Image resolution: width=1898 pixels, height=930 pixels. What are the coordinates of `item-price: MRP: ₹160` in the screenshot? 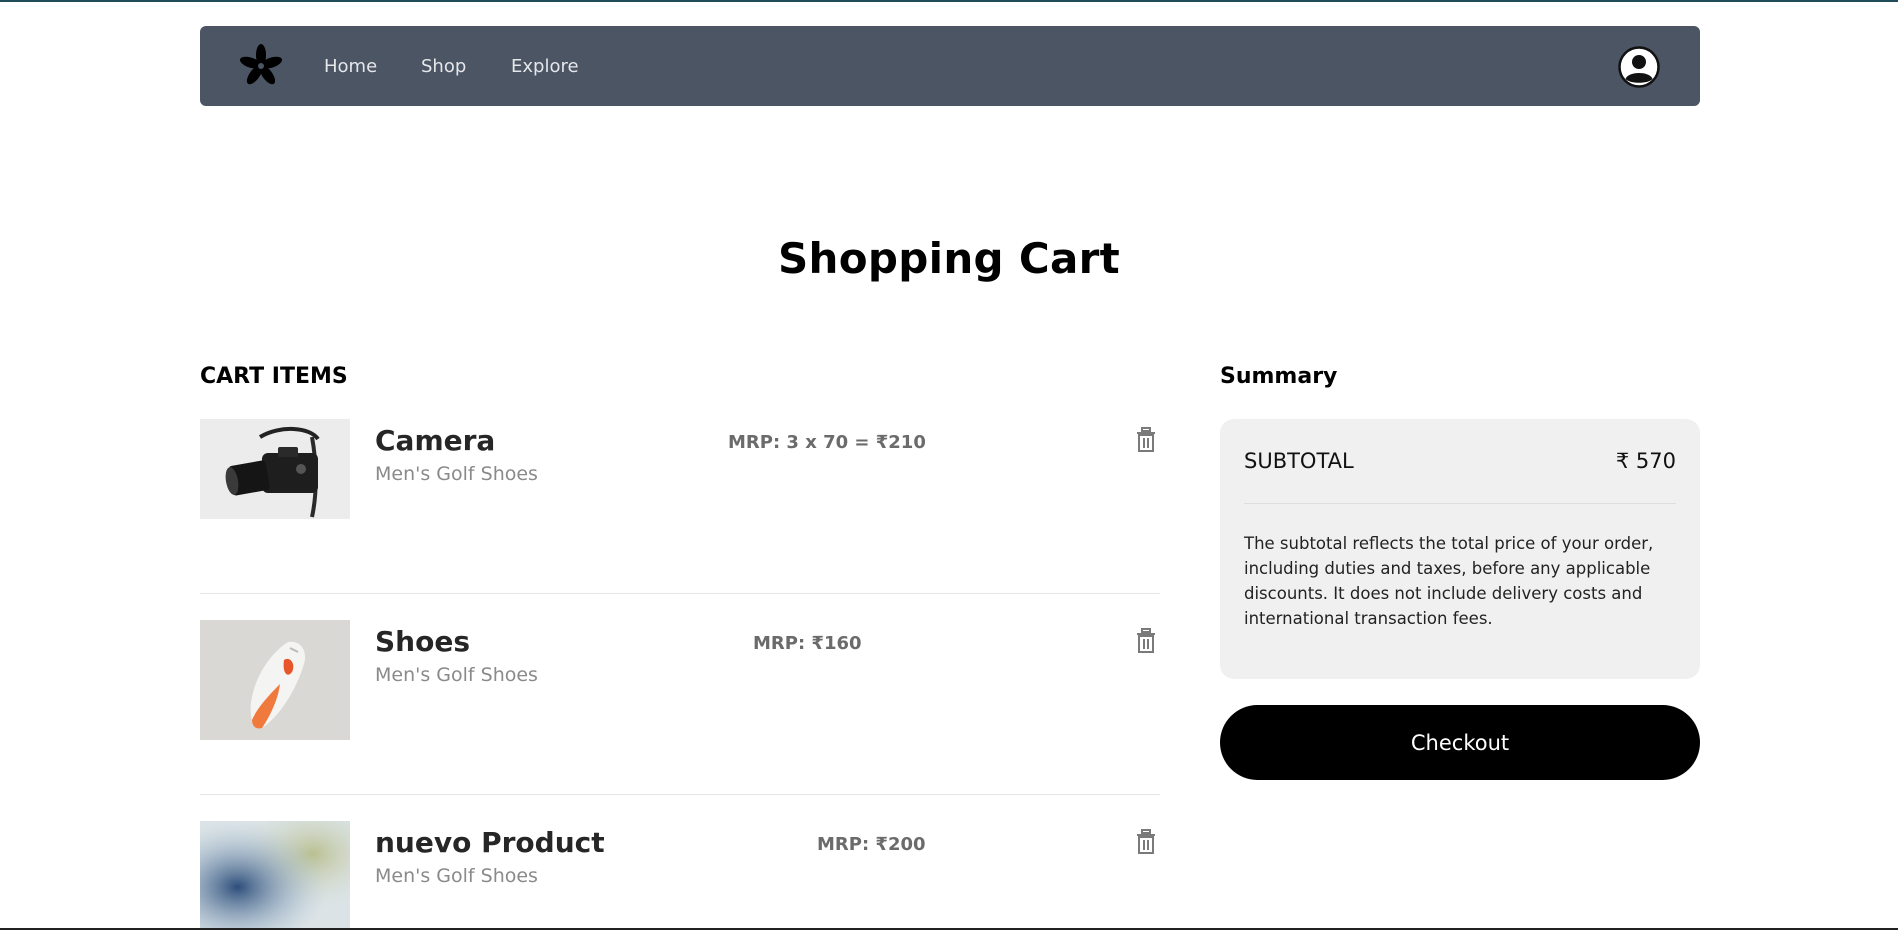 It's located at (807, 643).